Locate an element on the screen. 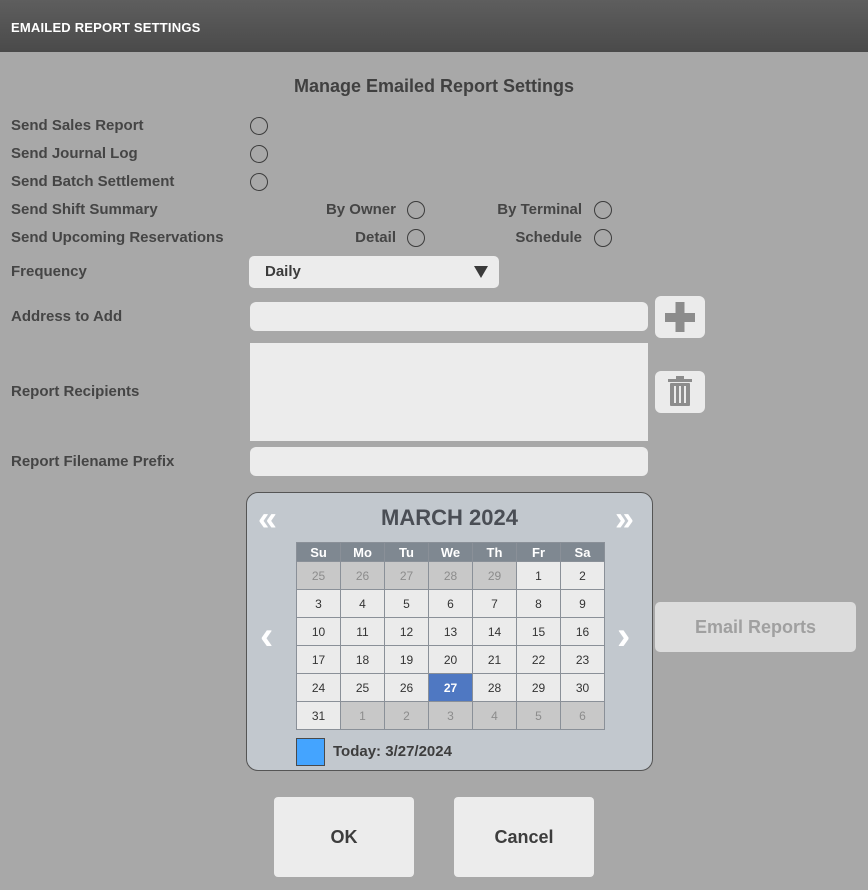 Image resolution: width=868 pixels, height=890 pixels. calendar-day: 16 is located at coordinates (582, 631).